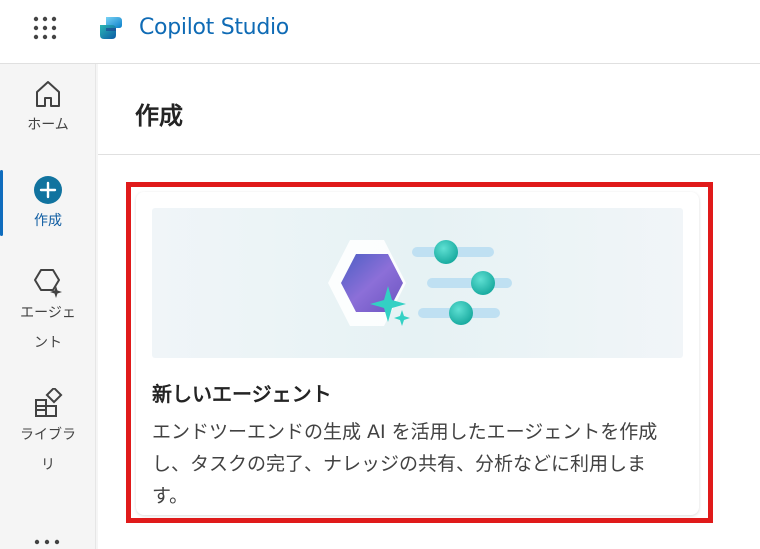 The width and height of the screenshot is (760, 549). I want to click on app-launcher-icon, so click(45, 28).